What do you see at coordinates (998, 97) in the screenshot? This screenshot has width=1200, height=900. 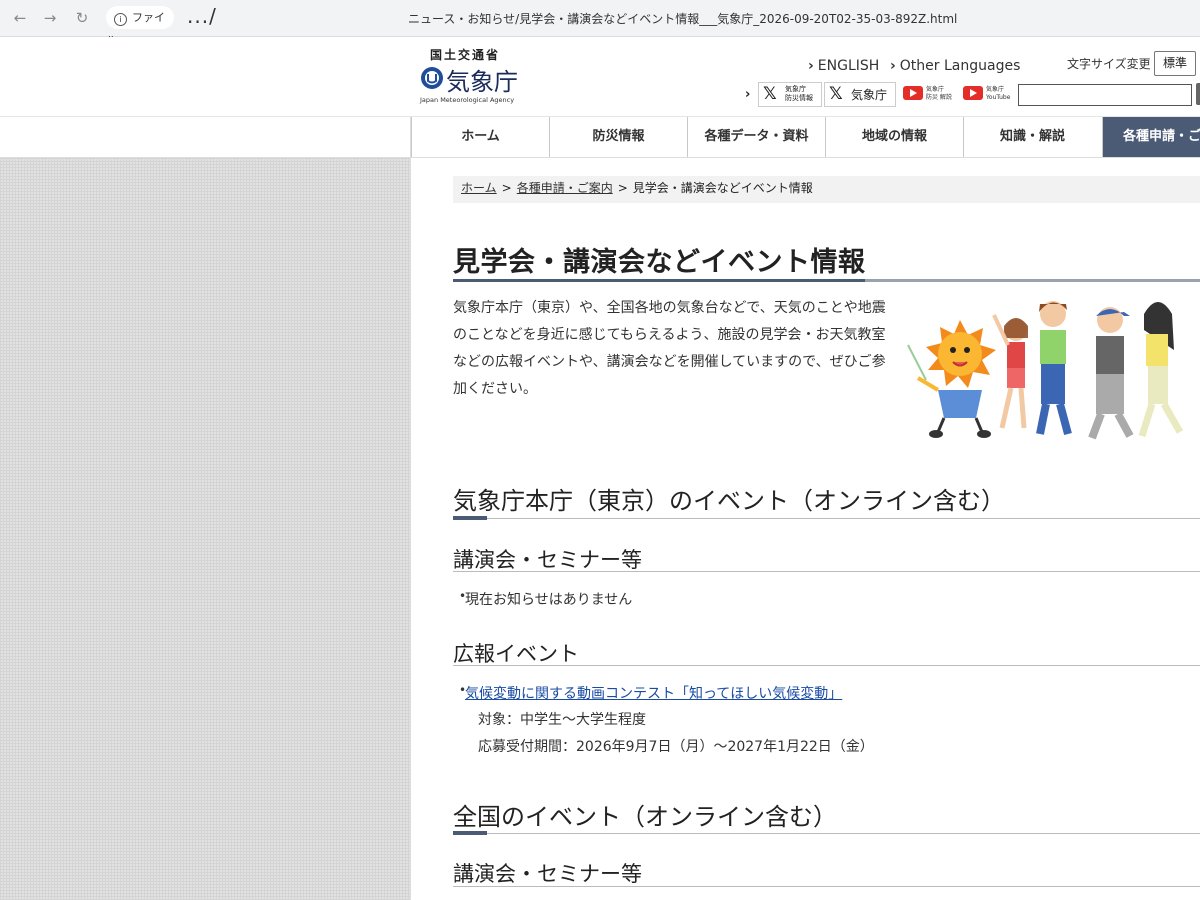 I see `yt2-line2: YouTube` at bounding box center [998, 97].